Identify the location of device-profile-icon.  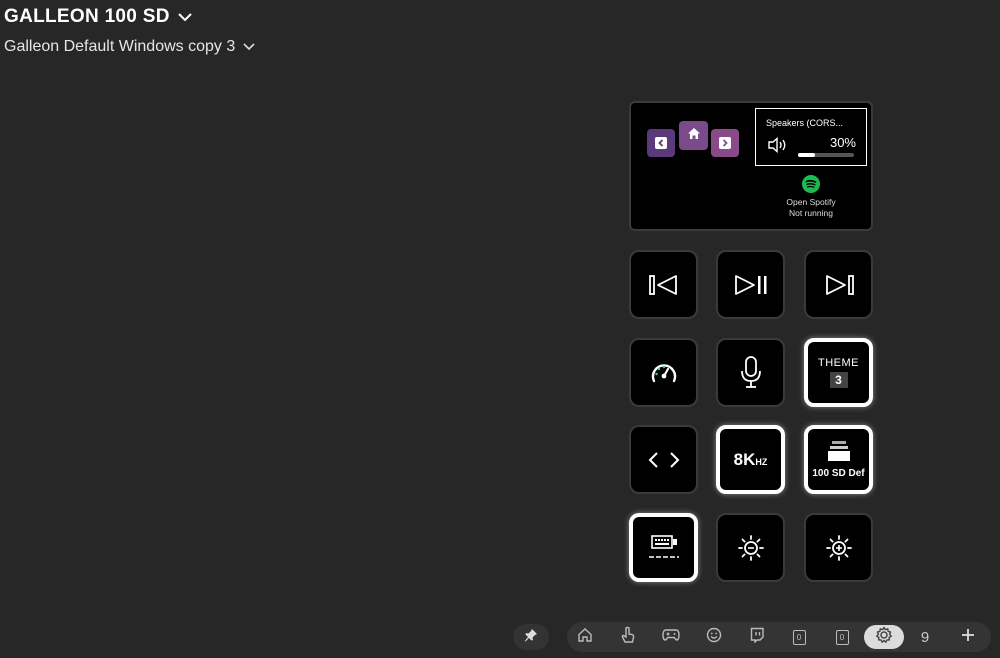
(839, 451).